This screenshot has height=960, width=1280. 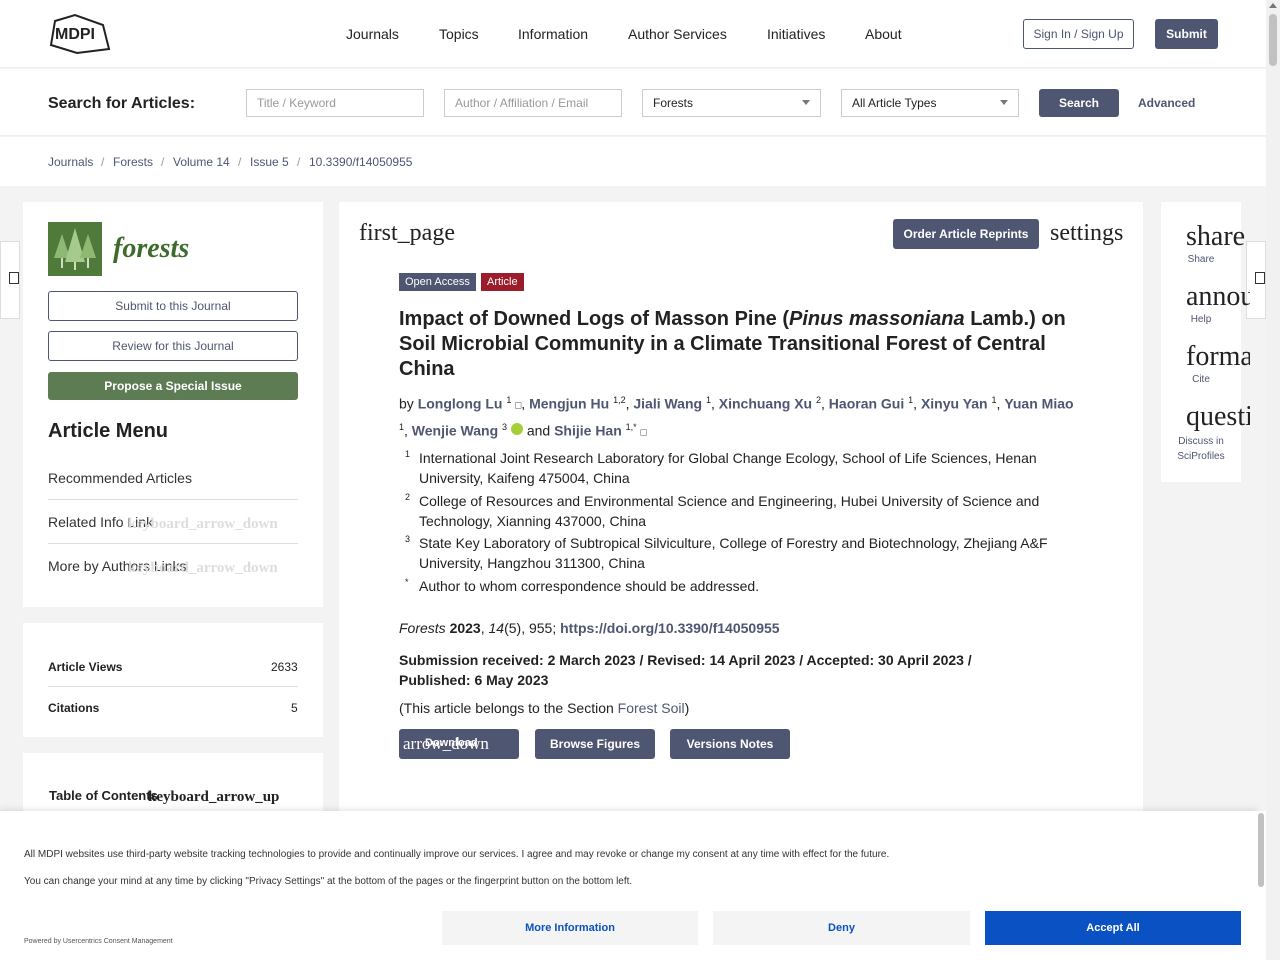 What do you see at coordinates (594, 319) in the screenshot?
I see `title-text: Impact of Downed Logs of Masson Pine (` at bounding box center [594, 319].